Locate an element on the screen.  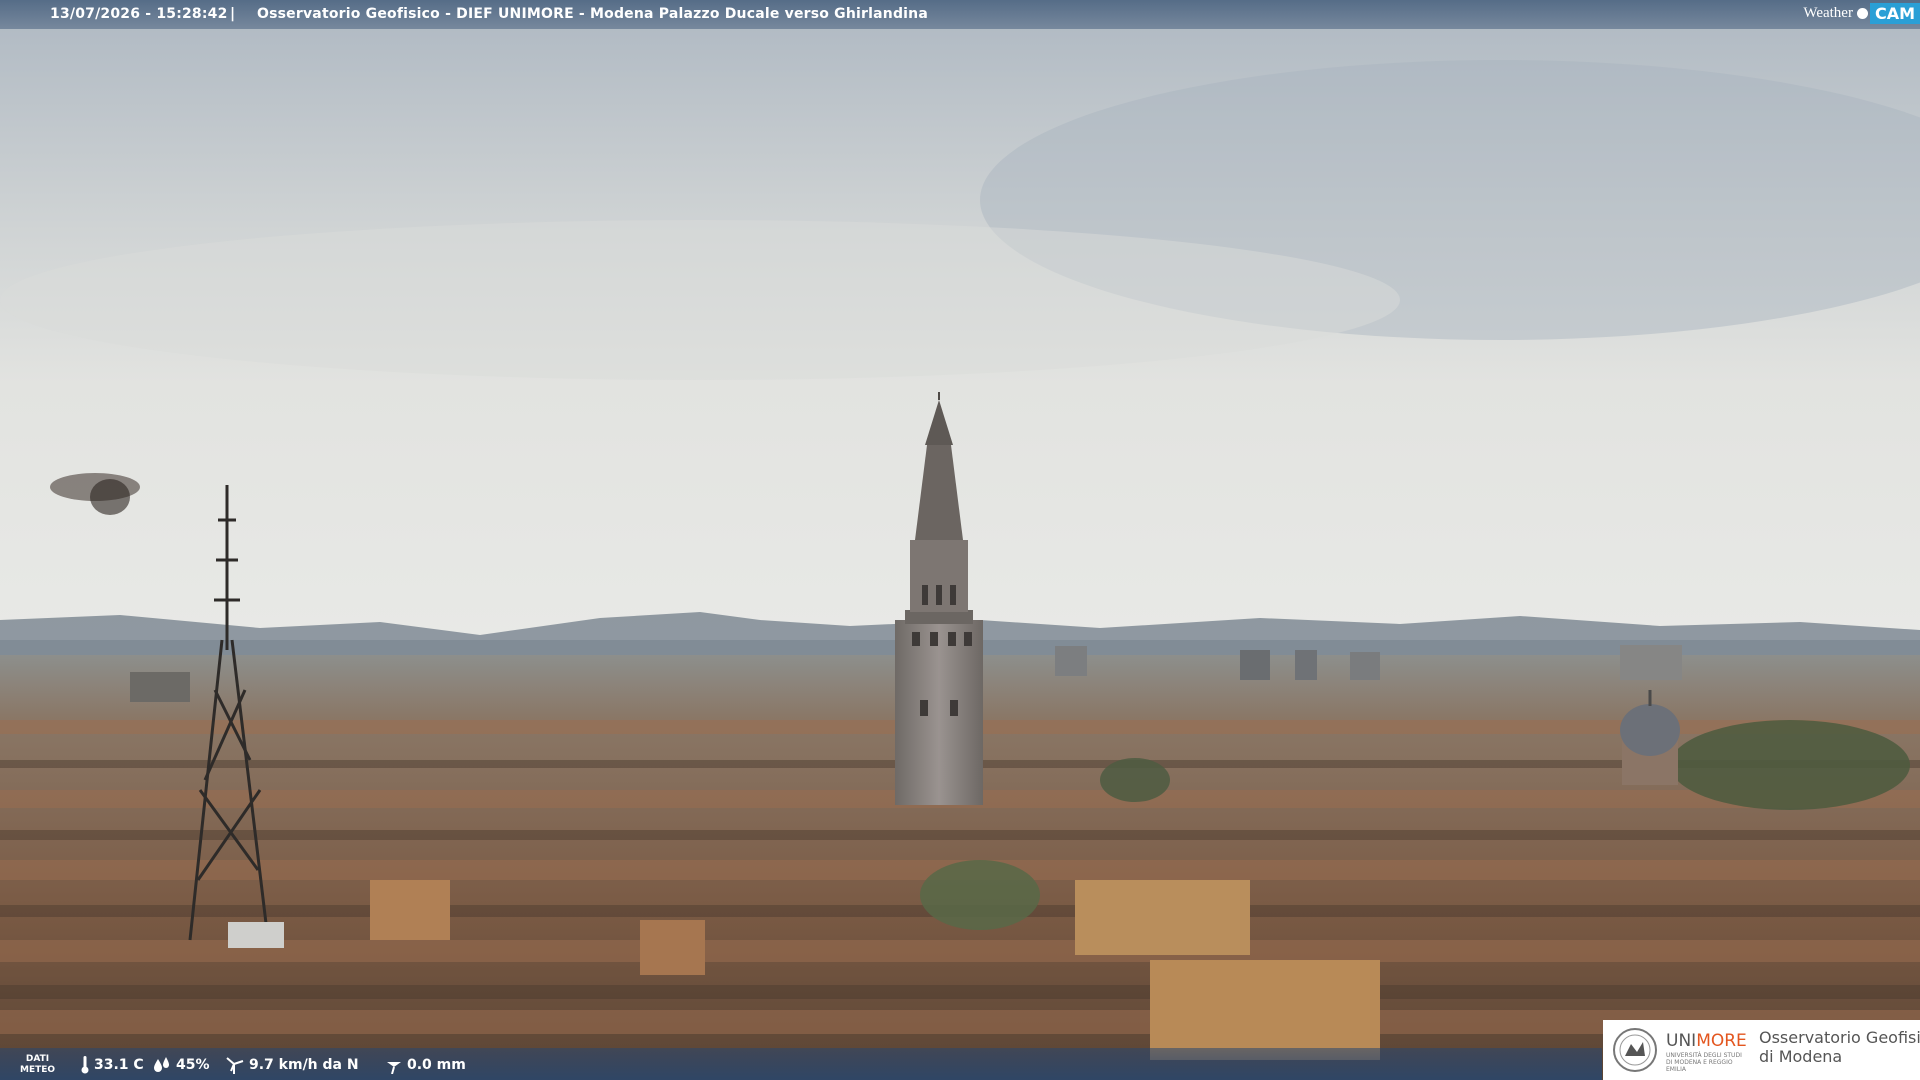
observatory-line2: di Modena is located at coordinates (1801, 1056).